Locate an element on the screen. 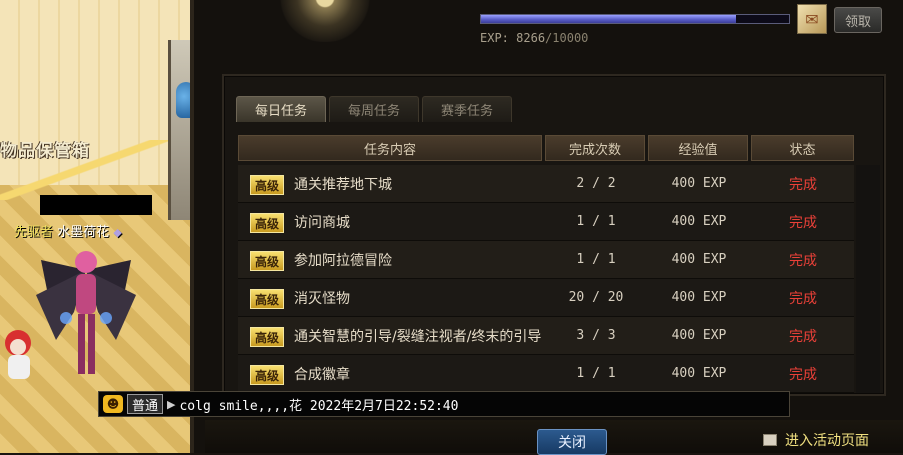  mission-row: 高级 合成徽章 1 / 1 400 EXP 完成 is located at coordinates (546, 374).